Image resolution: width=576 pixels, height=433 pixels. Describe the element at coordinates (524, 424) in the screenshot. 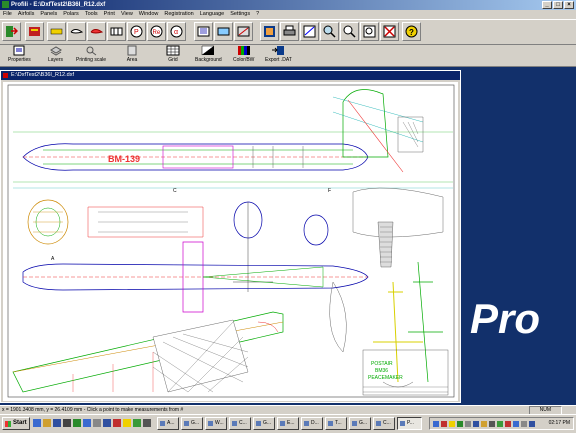

I see `tray-app9-icon` at that location.